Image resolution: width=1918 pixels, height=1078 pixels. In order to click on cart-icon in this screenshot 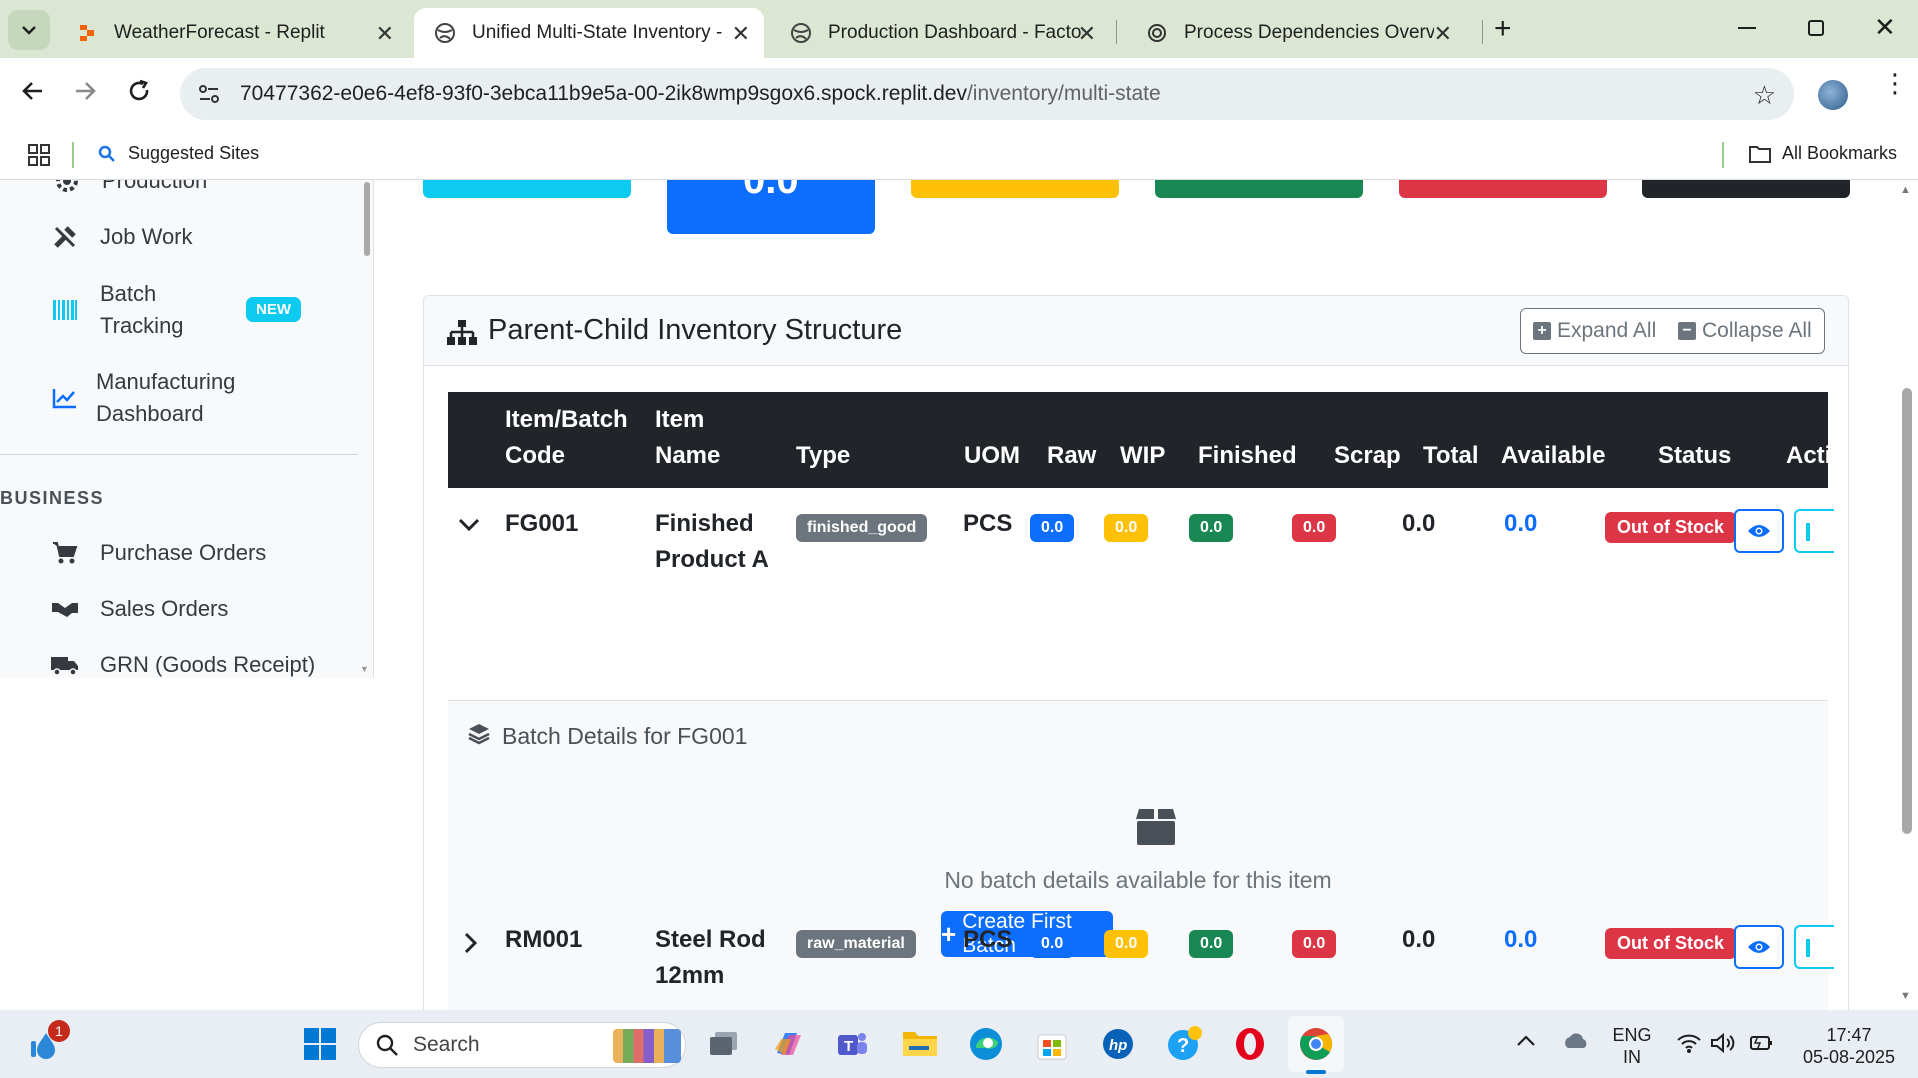, I will do `click(65, 553)`.